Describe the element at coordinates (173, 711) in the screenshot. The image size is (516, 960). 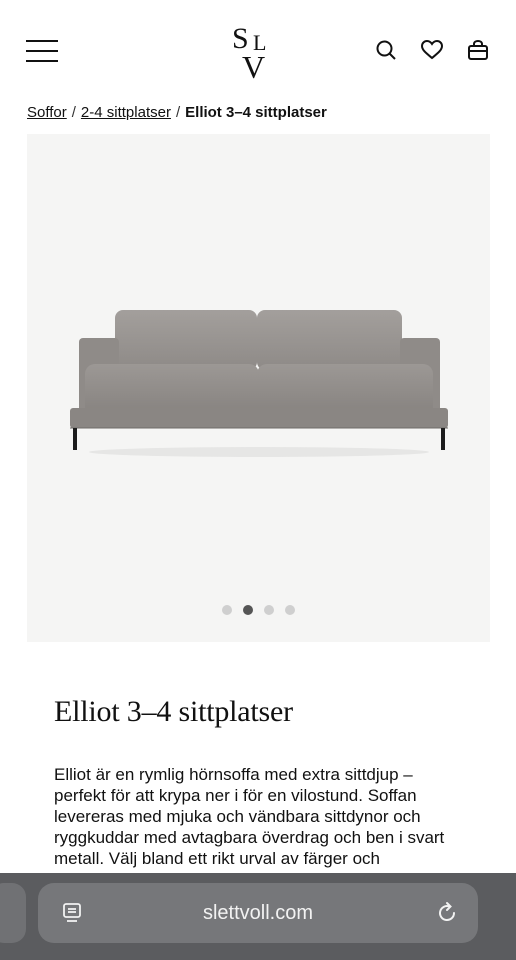
I see `product-title: Elliot 3–4 sittplatser` at that location.